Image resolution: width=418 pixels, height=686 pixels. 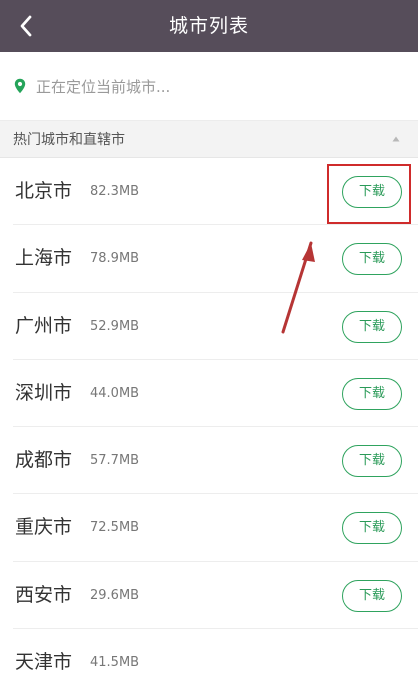 I want to click on city-name: 成都市, so click(x=44, y=460).